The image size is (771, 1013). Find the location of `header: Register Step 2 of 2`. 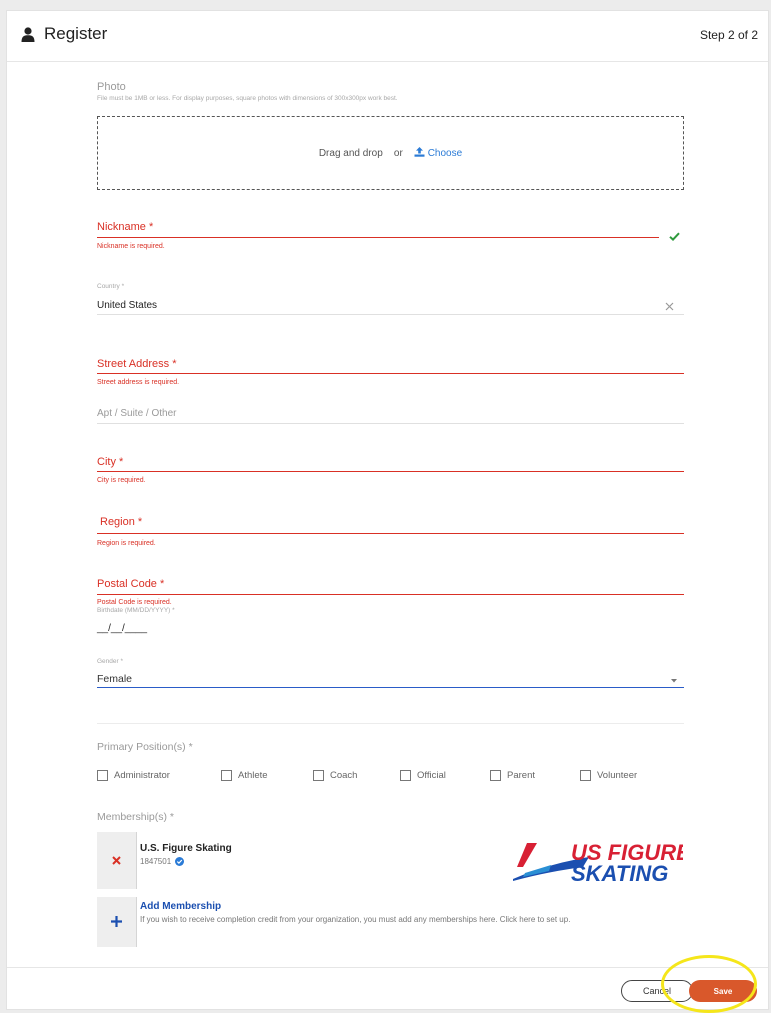

header: Register Step 2 of 2 is located at coordinates (387, 36).